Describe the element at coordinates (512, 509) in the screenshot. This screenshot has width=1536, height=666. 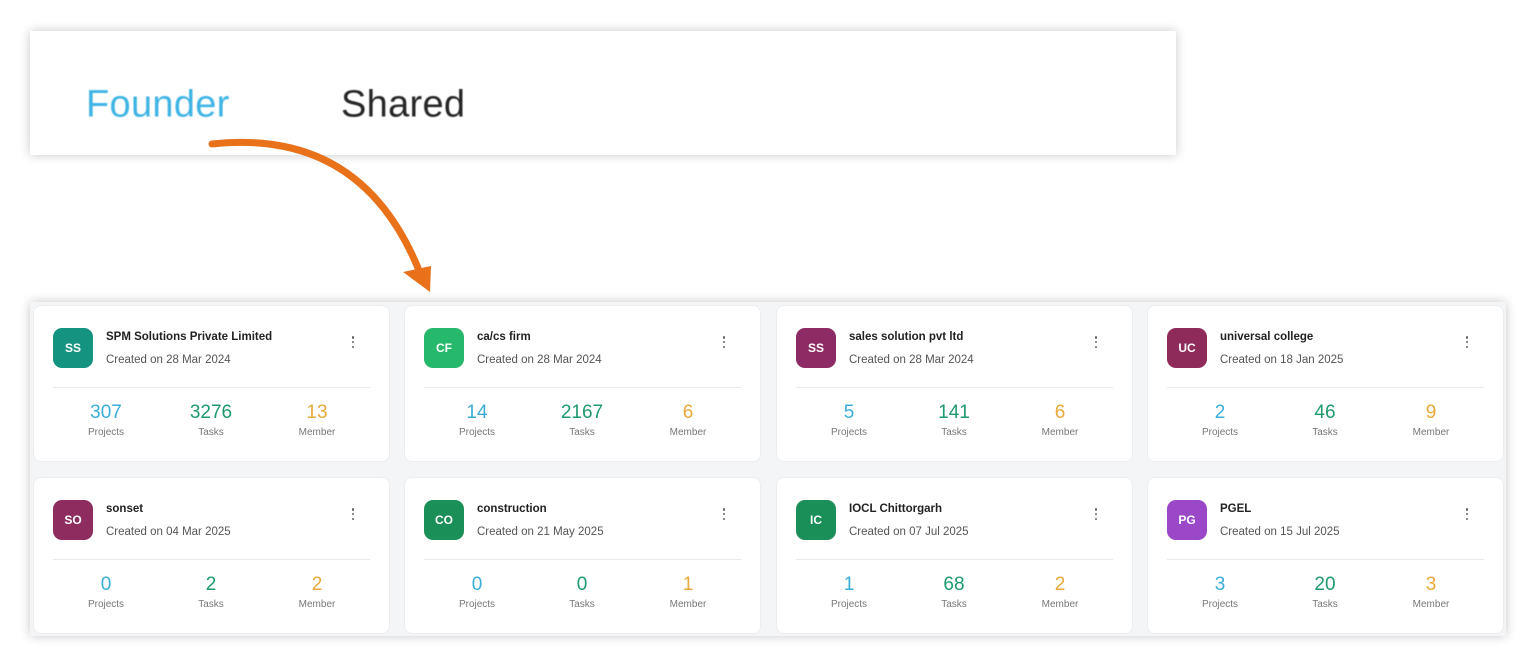
I see `company-name: construction` at that location.